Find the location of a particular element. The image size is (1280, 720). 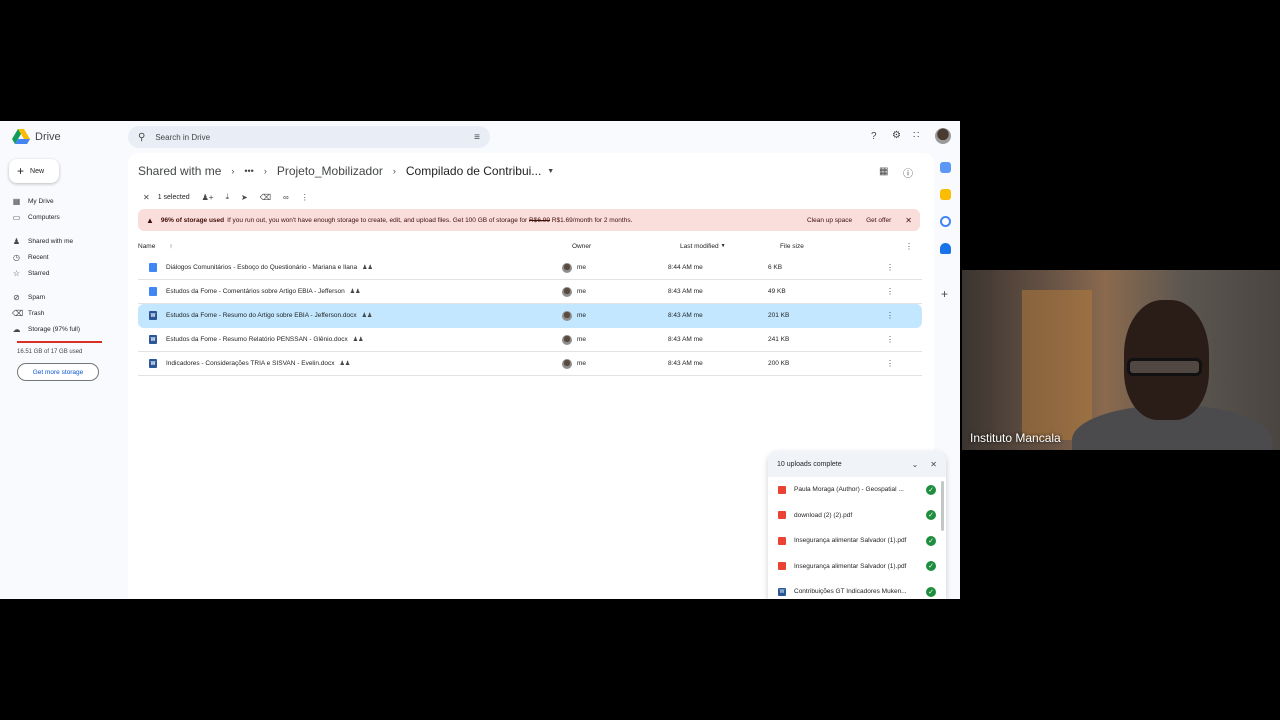

sidebar-item-recent: ◷ Recent is located at coordinates (30, 257).